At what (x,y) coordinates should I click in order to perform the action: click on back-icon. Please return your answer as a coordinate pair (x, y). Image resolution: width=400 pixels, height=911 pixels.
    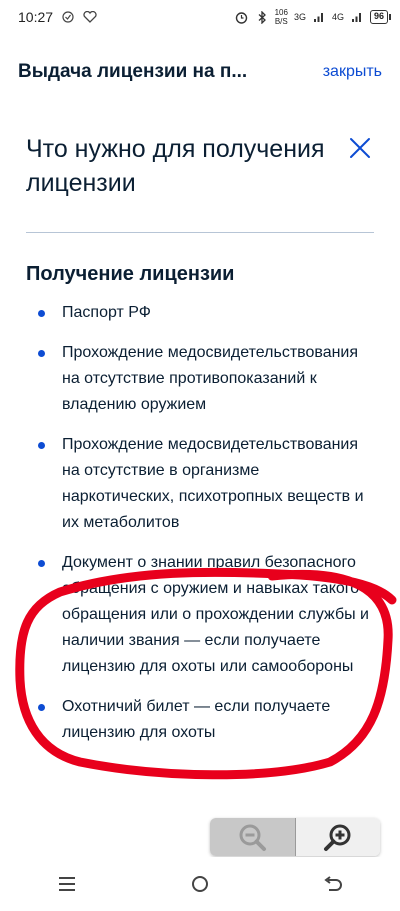
    Looking at the image, I should click on (333, 883).